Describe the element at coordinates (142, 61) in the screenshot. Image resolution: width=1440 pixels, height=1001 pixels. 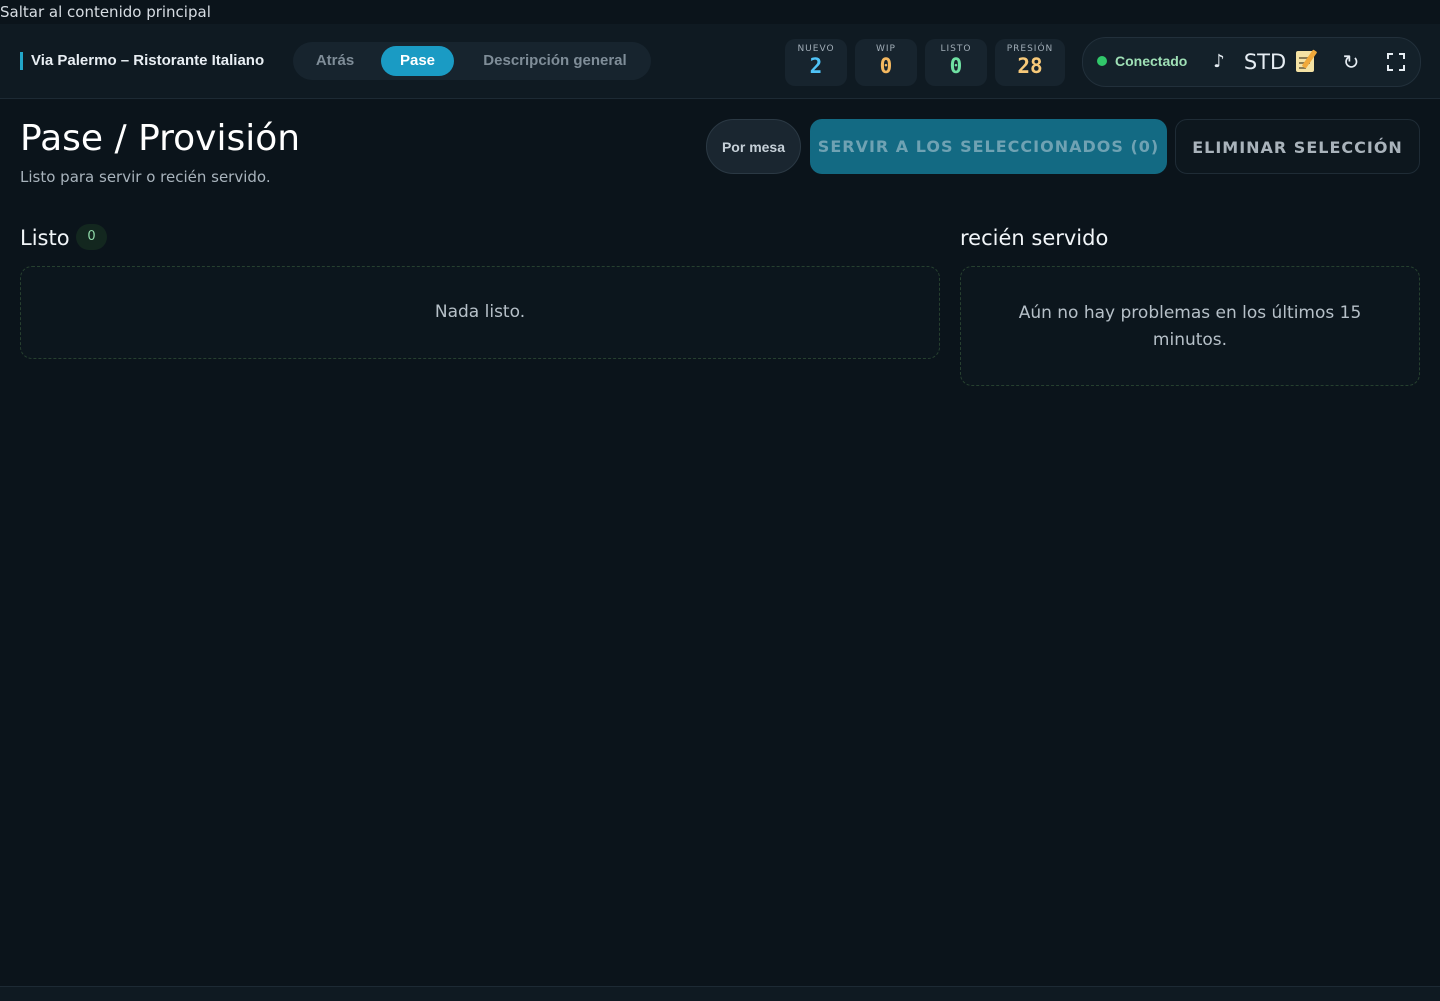
I see `restaurant-name: Via Palermo – Ristorante Italiano` at that location.